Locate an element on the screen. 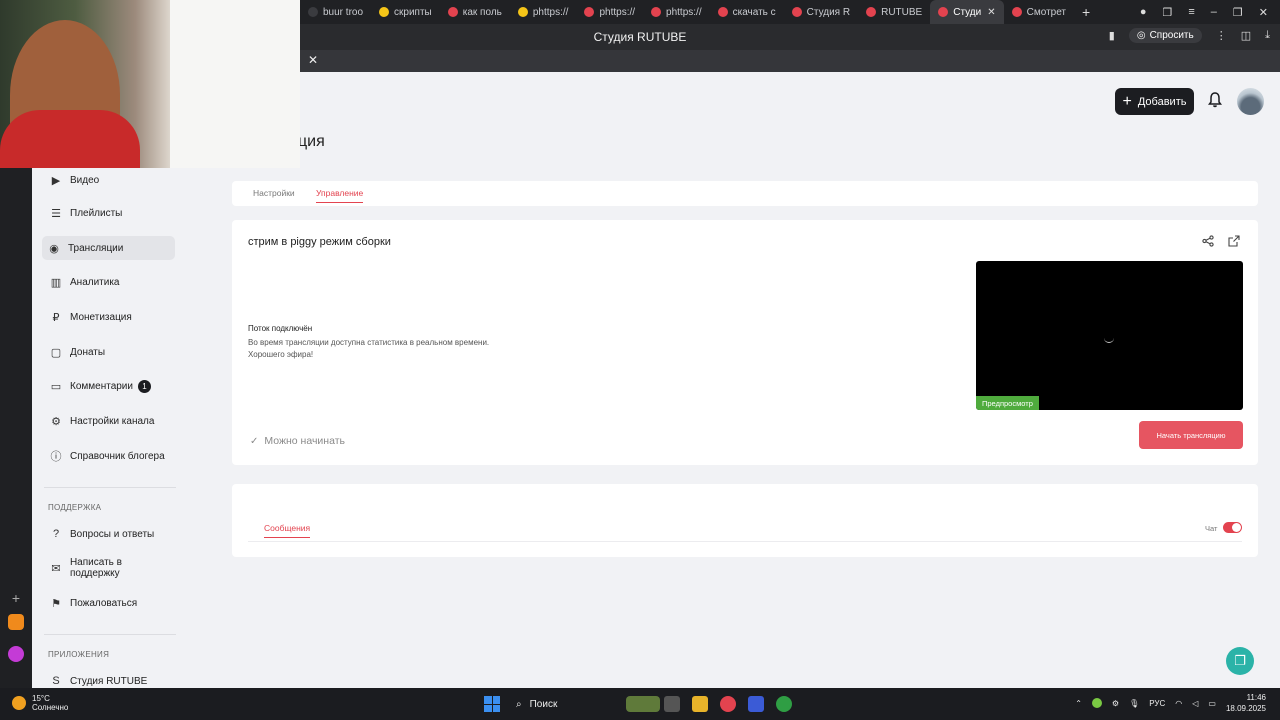 This screenshot has height=720, width=1280. tab-settings: Настройки is located at coordinates (274, 193).